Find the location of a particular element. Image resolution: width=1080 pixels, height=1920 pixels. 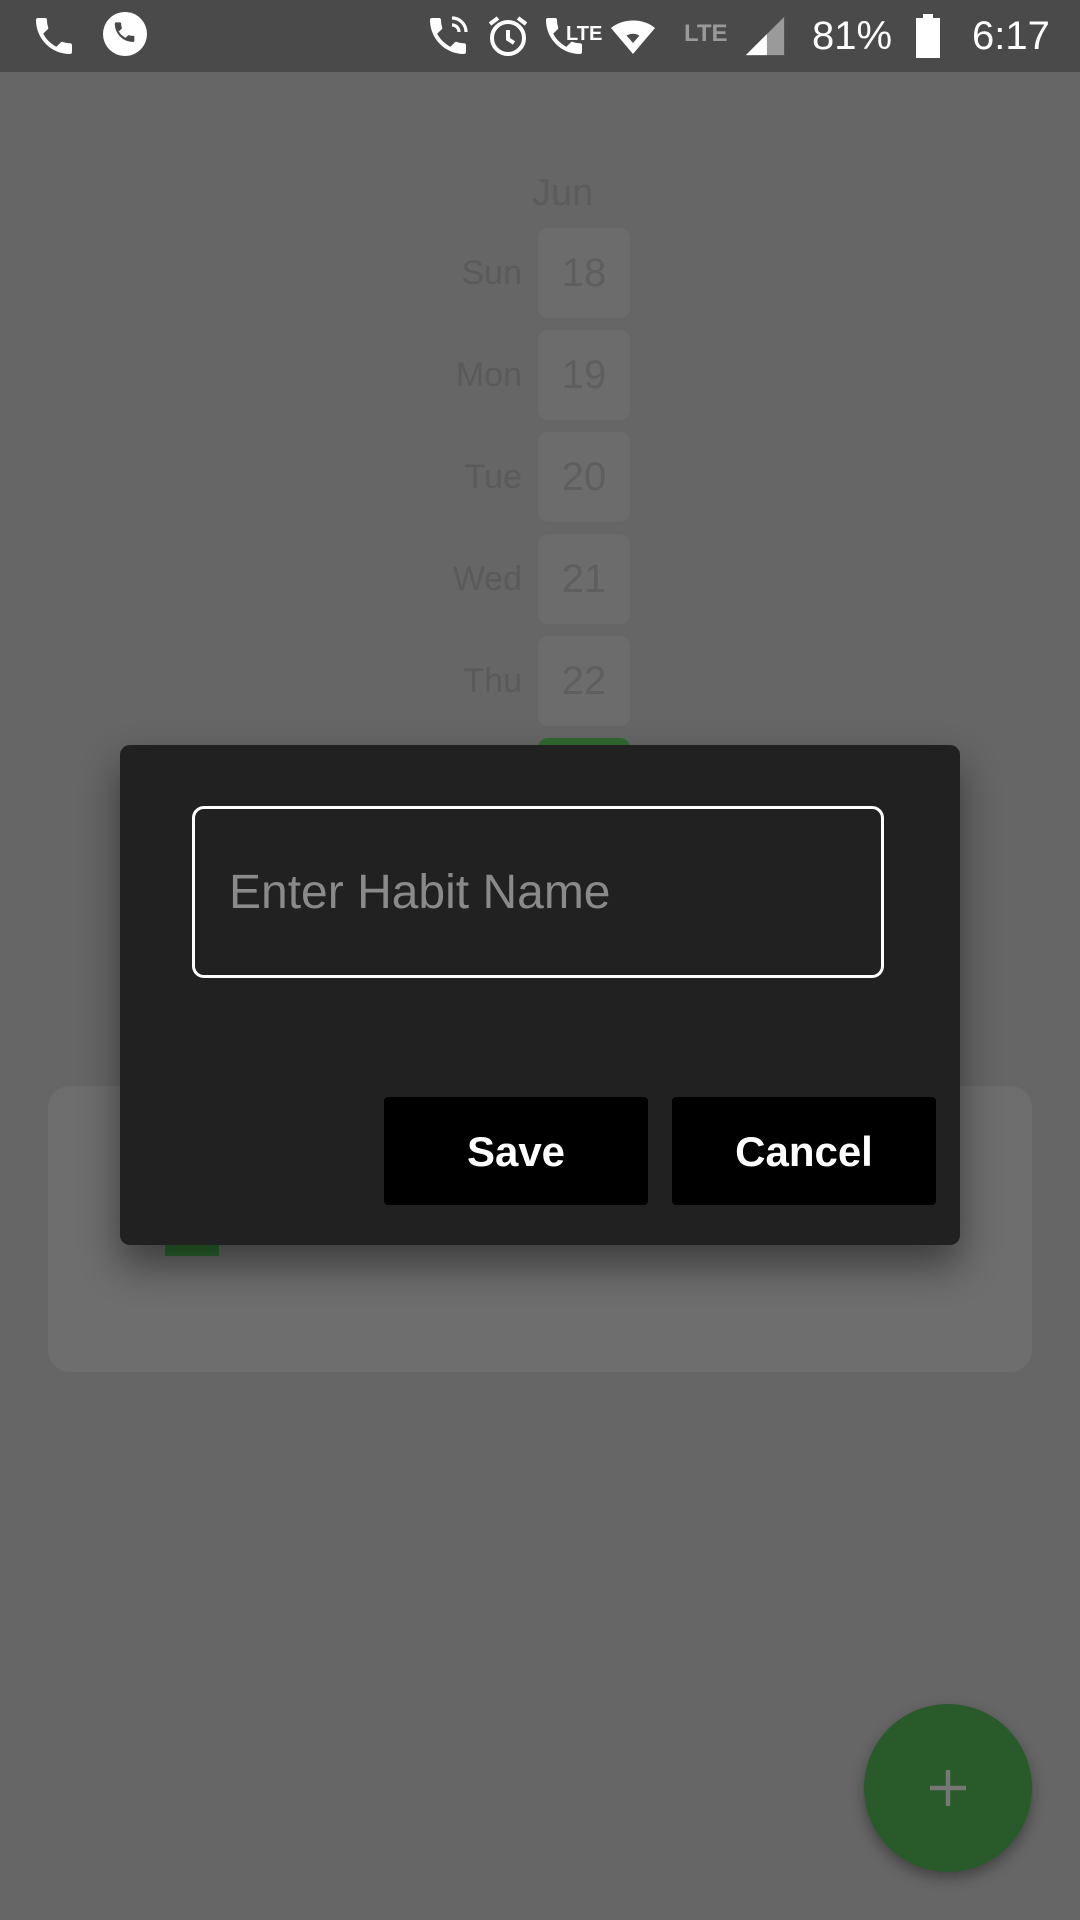

day-number: 21 is located at coordinates (584, 579).